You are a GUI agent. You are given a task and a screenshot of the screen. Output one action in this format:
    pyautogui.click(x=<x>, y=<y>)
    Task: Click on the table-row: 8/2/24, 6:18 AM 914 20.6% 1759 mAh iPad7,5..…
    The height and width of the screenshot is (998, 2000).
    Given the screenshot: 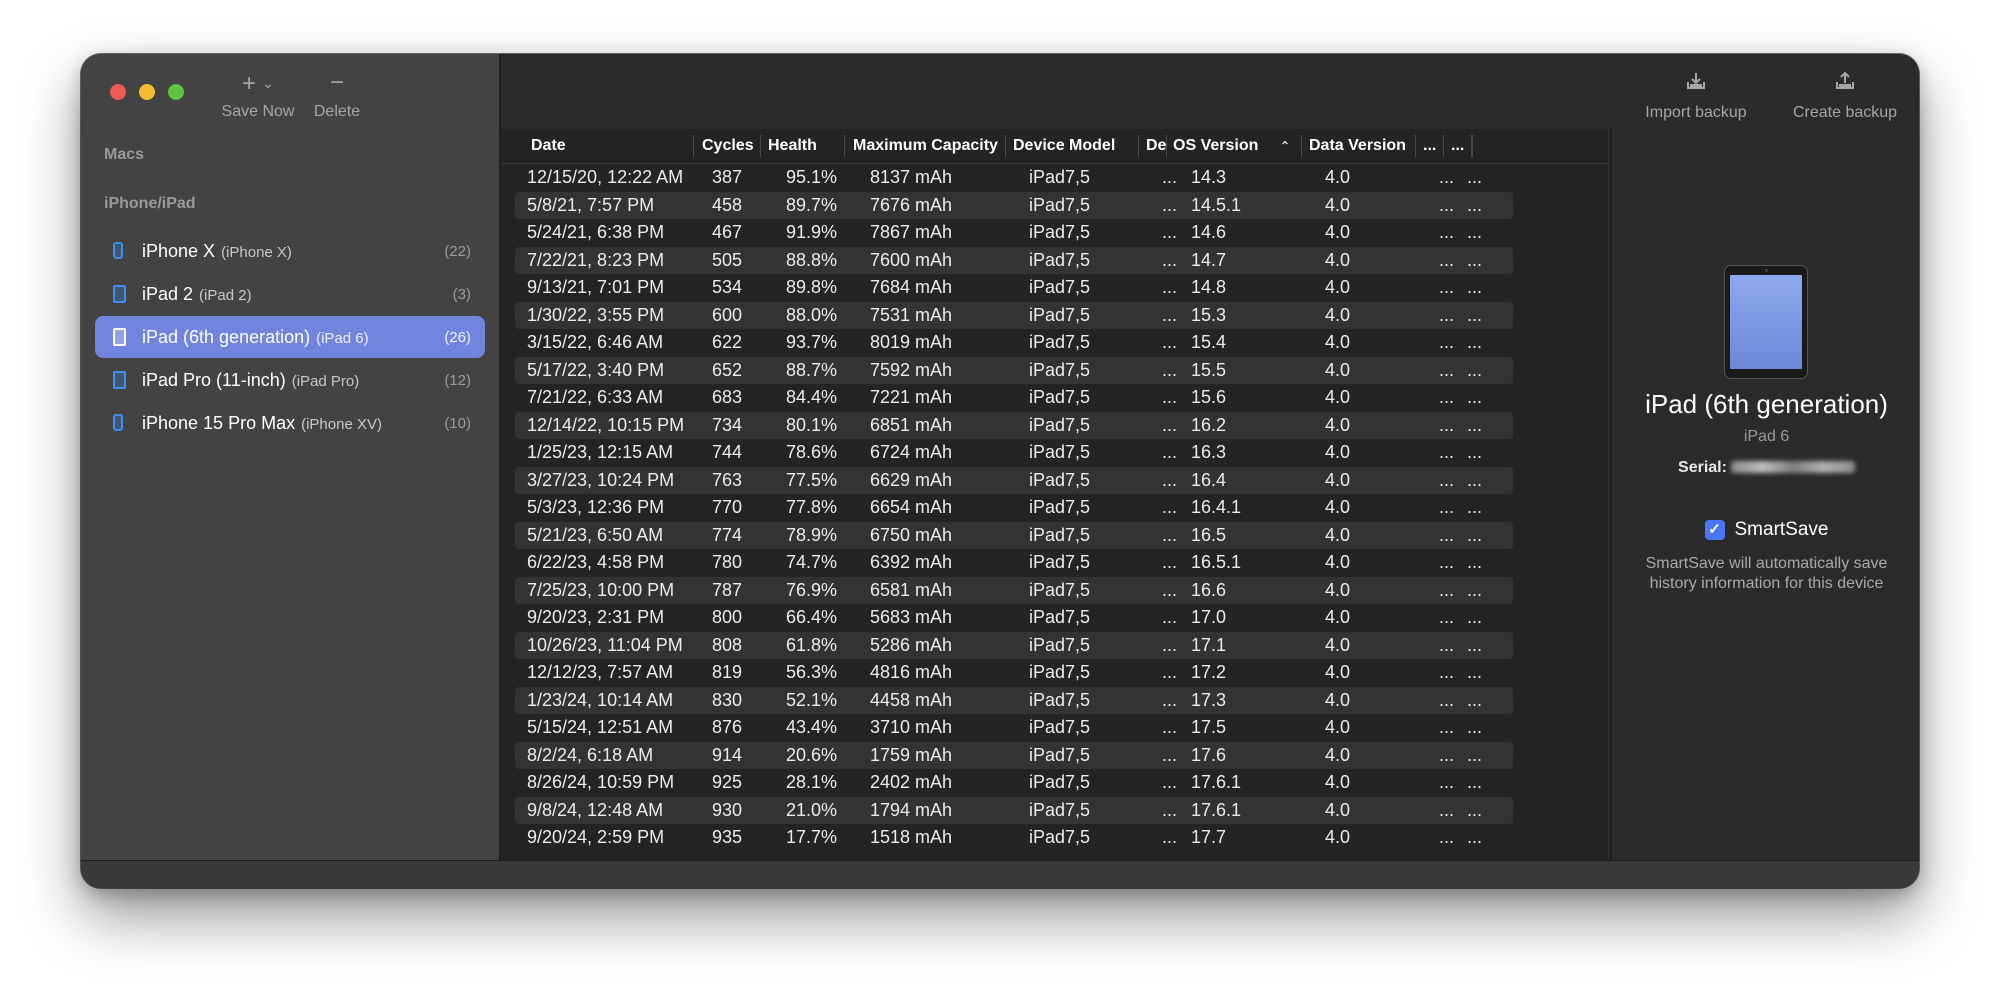 What is the action you would take?
    pyautogui.click(x=1014, y=755)
    